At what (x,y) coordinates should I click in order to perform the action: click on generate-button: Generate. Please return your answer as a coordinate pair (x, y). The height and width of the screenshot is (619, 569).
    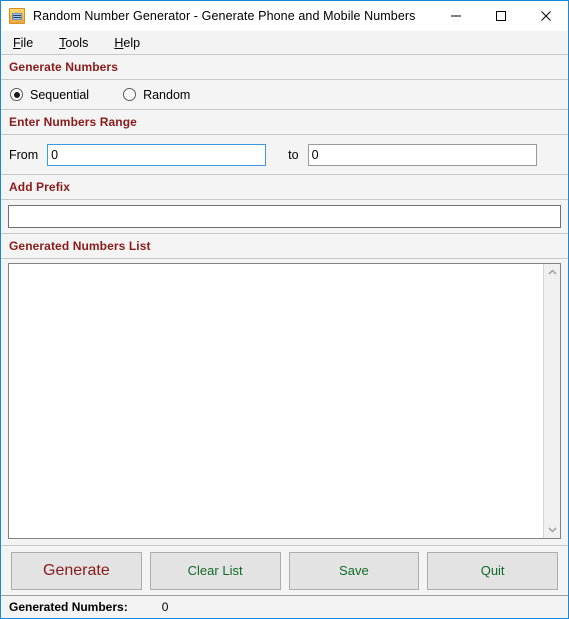
    Looking at the image, I should click on (76, 570).